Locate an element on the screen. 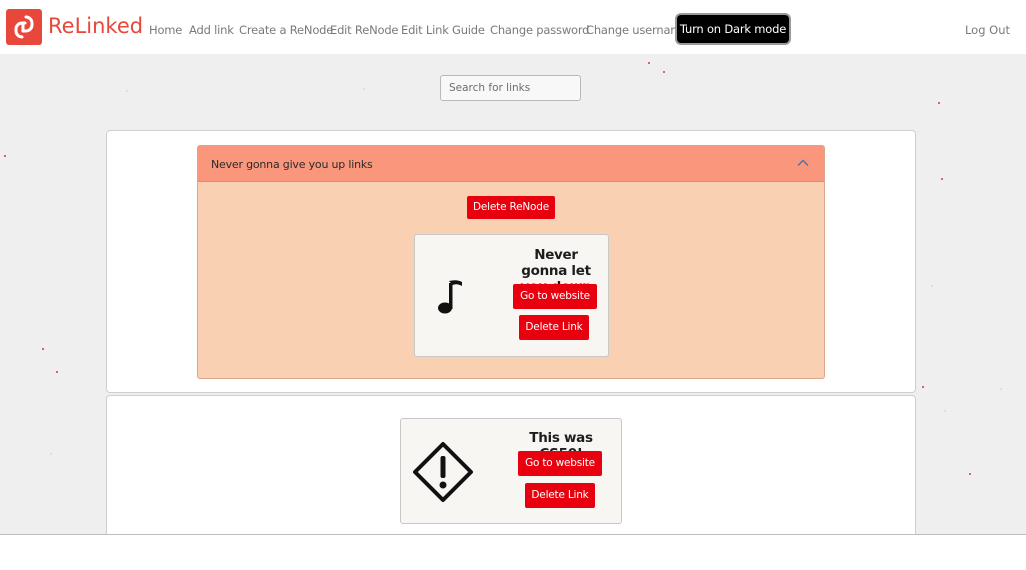  dark-mode-toggle-button: Turn on Dark mode is located at coordinates (733, 29).